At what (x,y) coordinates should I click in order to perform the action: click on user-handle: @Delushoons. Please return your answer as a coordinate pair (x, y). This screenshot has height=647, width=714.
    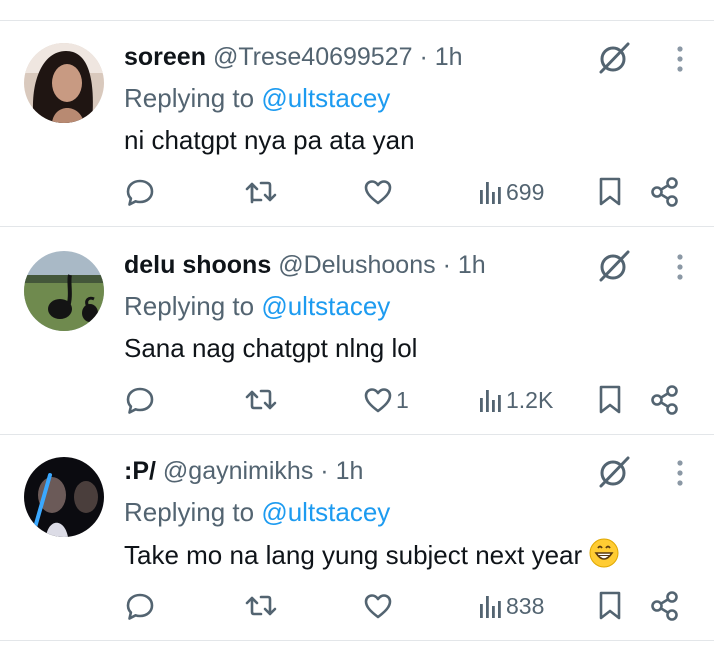
    Looking at the image, I should click on (356, 265).